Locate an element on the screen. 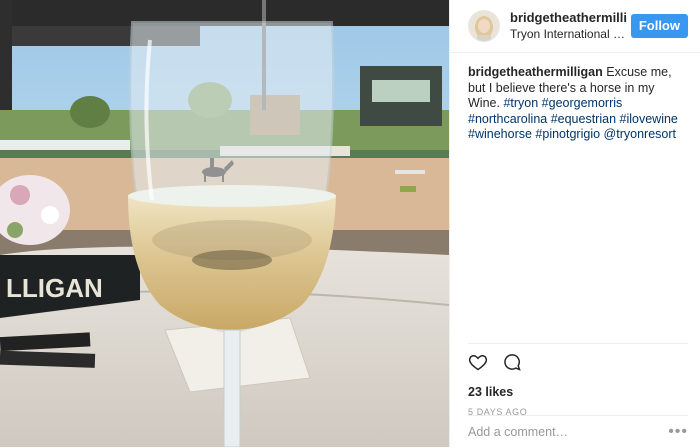  avatar is located at coordinates (484, 26).